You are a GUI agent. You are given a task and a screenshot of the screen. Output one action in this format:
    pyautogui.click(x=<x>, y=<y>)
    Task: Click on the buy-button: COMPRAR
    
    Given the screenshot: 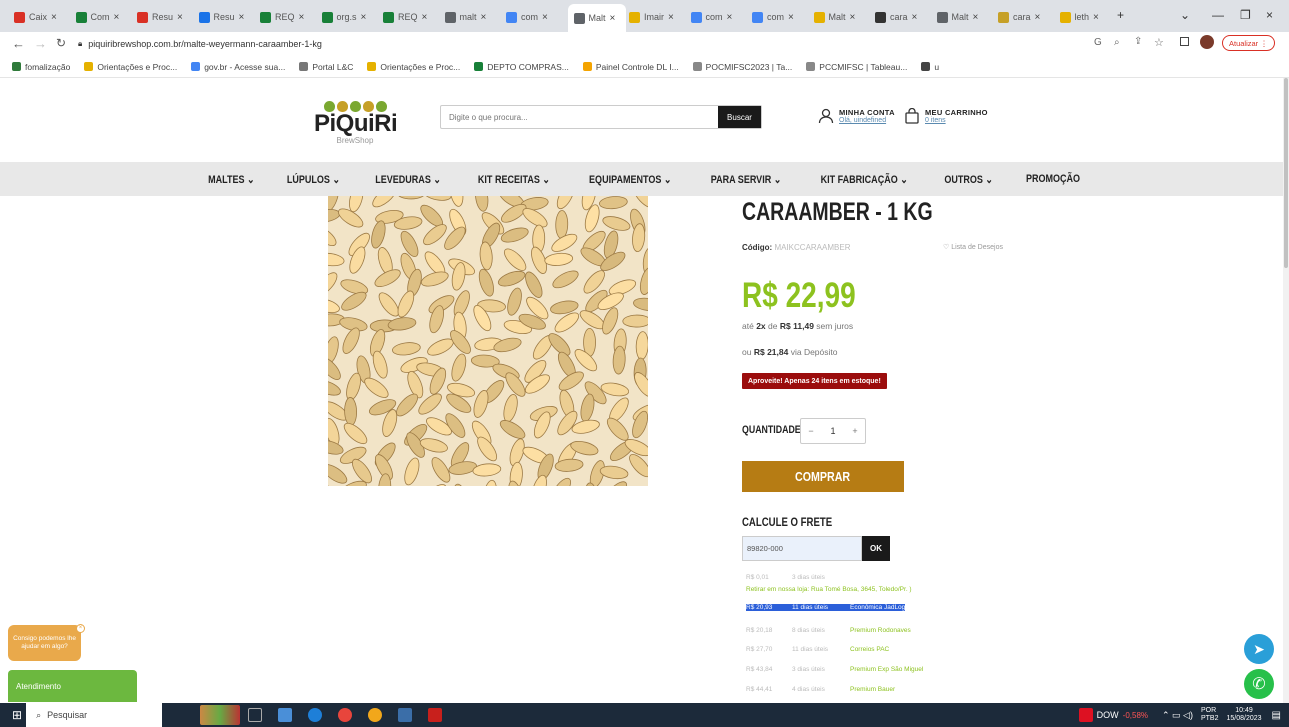 What is the action you would take?
    pyautogui.click(x=823, y=476)
    